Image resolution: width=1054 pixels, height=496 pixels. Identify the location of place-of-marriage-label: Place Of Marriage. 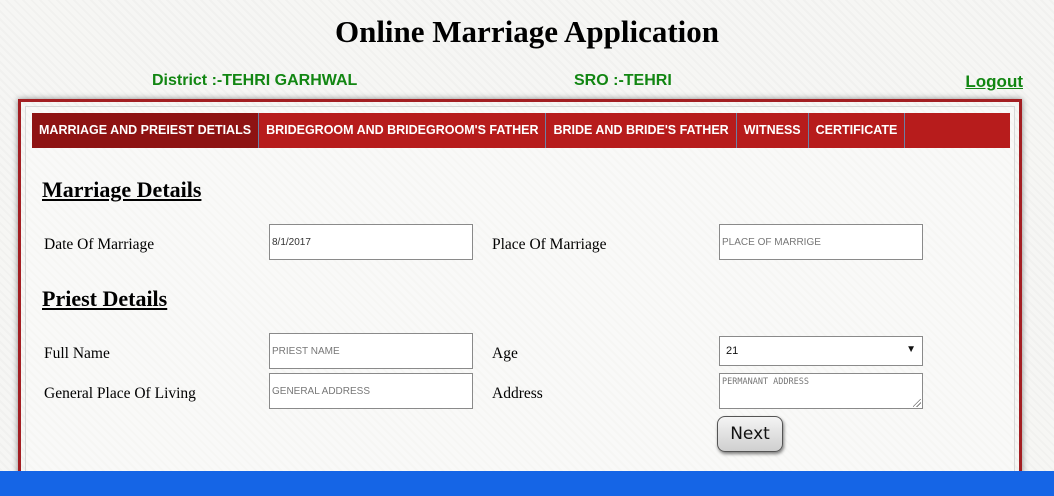
(549, 244).